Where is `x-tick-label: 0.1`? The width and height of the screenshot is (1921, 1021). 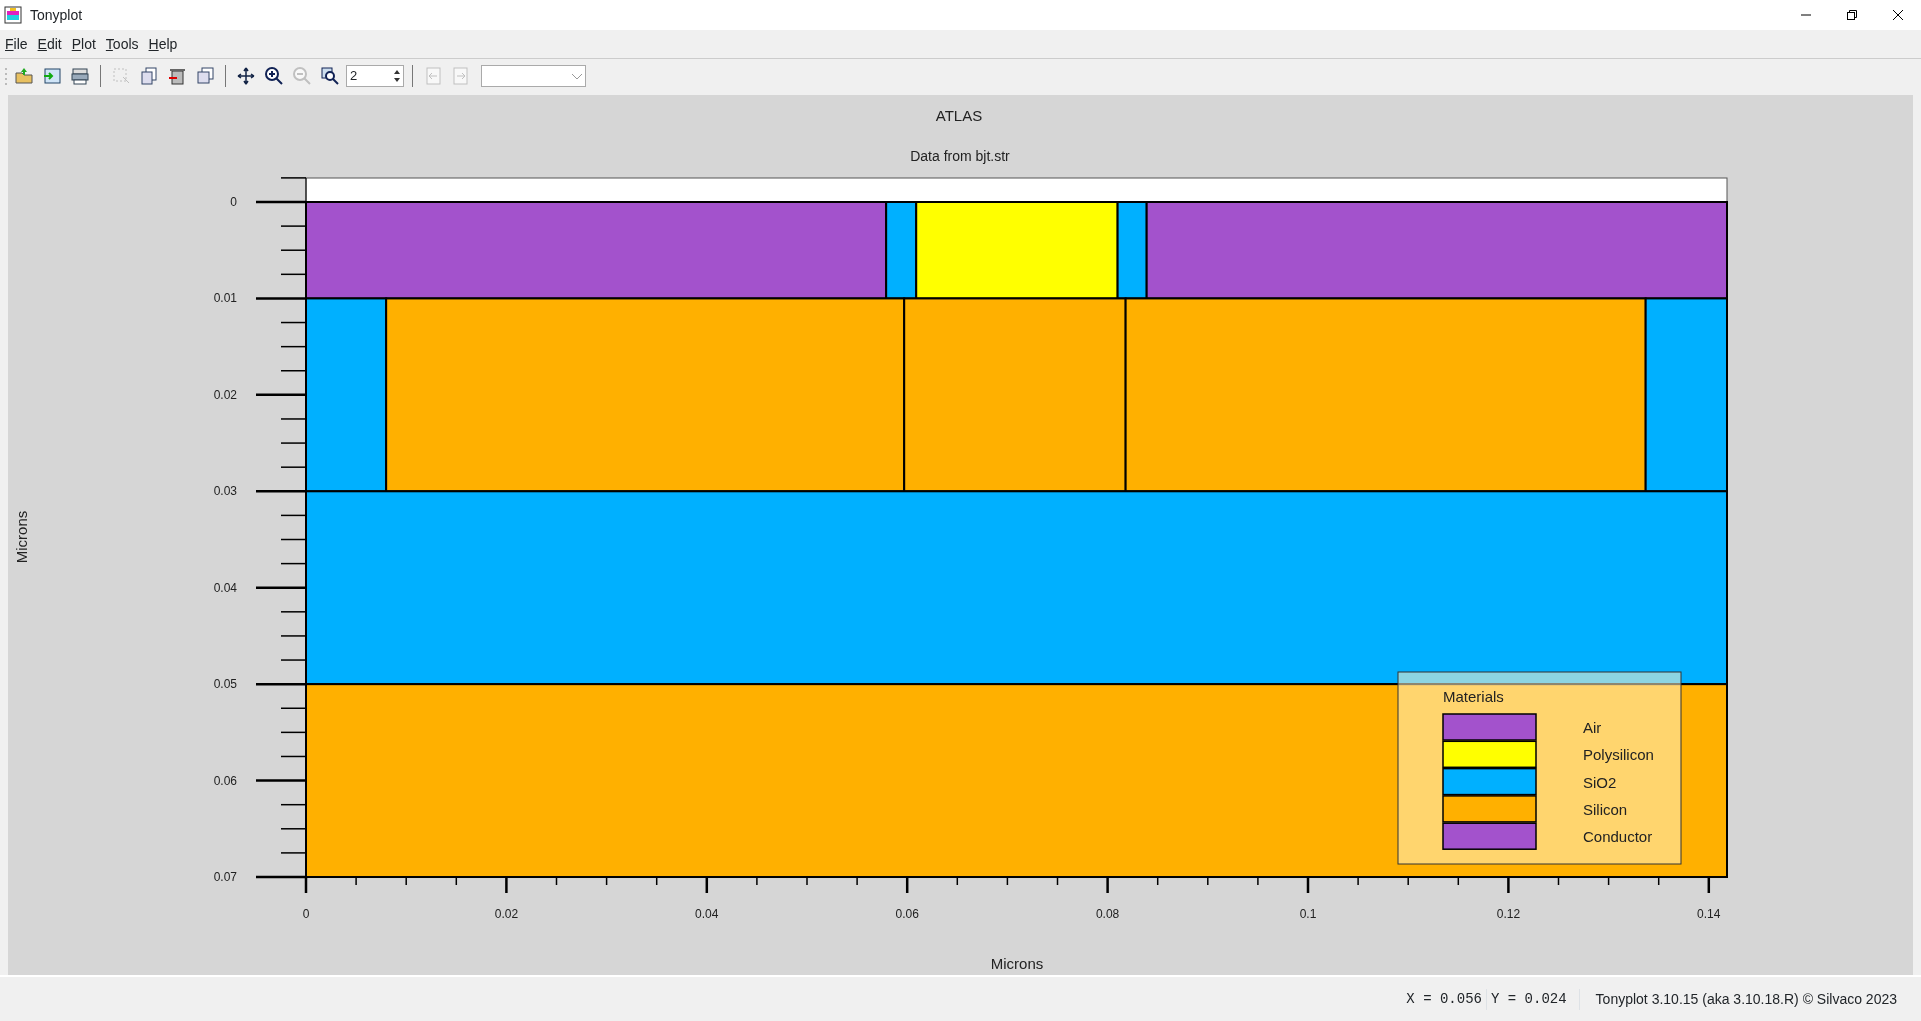 x-tick-label: 0.1 is located at coordinates (1308, 914).